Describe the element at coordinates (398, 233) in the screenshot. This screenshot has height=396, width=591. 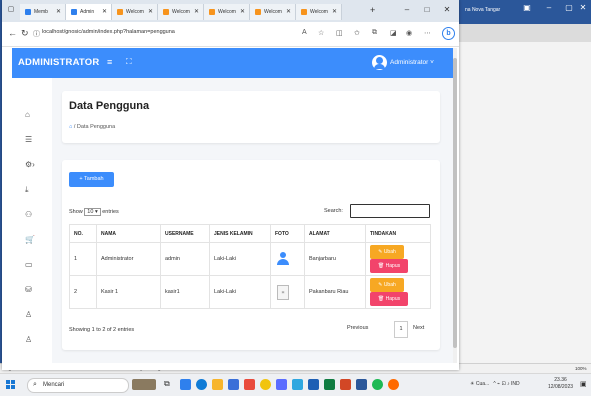
I see `col-tindakan: TINDAKAN` at that location.